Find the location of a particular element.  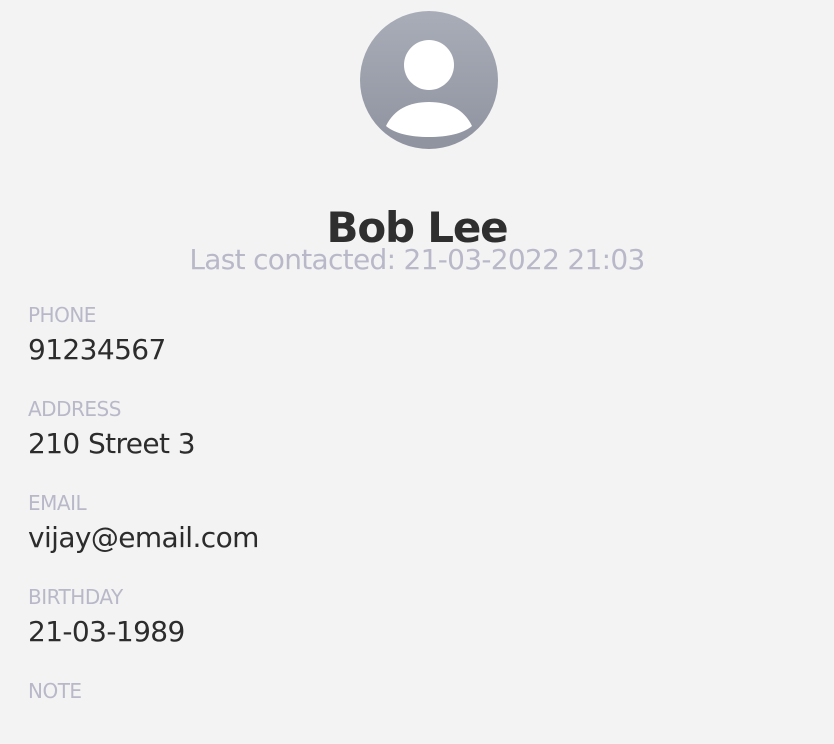

address-field: ADDRESS 210 Street 3 is located at coordinates (418, 428).